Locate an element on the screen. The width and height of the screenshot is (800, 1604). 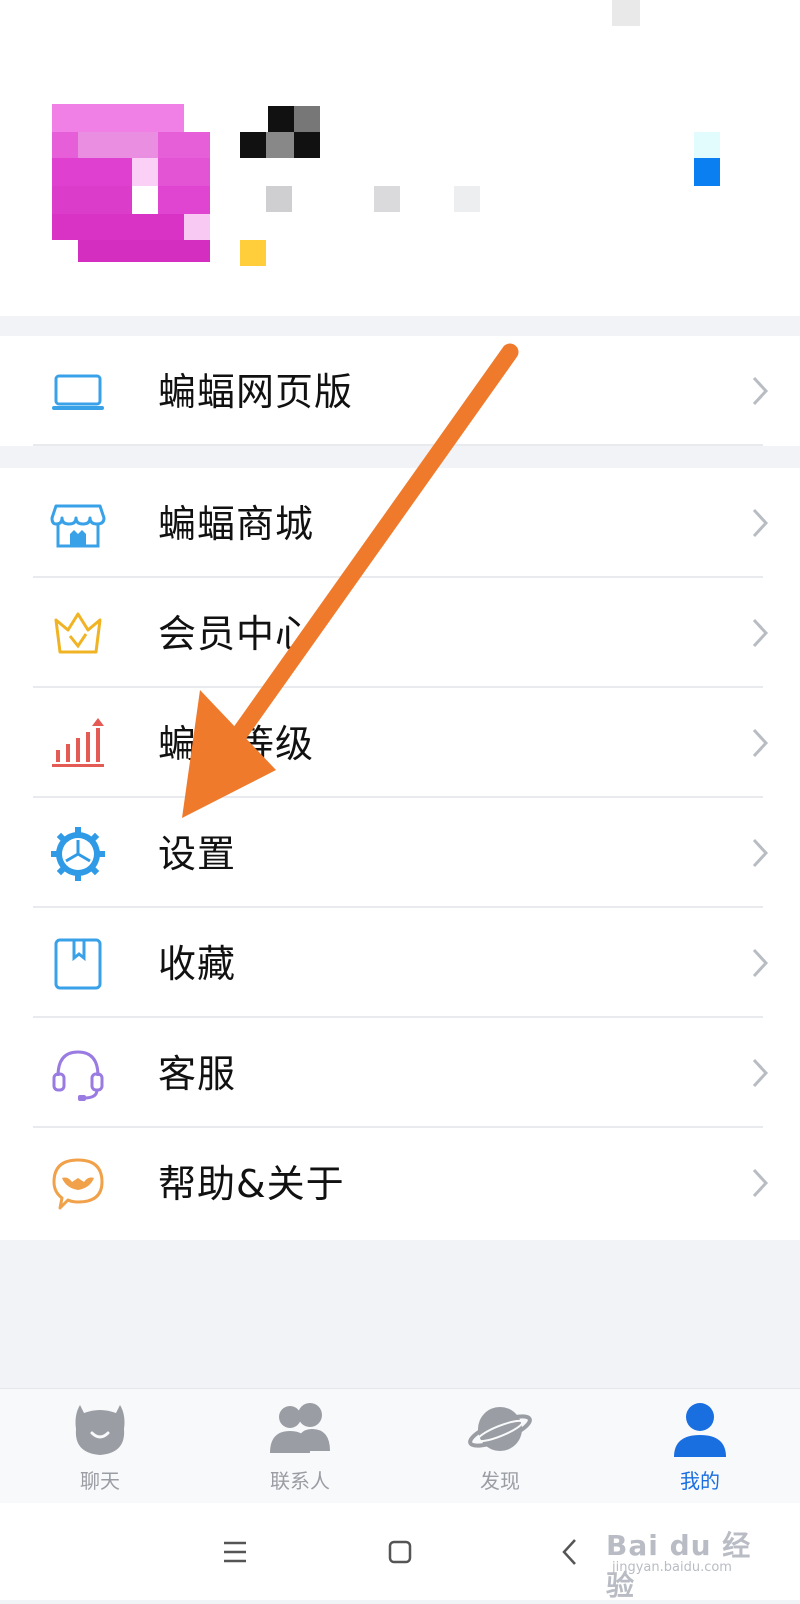
contacts-icon is located at coordinates (300, 1428).